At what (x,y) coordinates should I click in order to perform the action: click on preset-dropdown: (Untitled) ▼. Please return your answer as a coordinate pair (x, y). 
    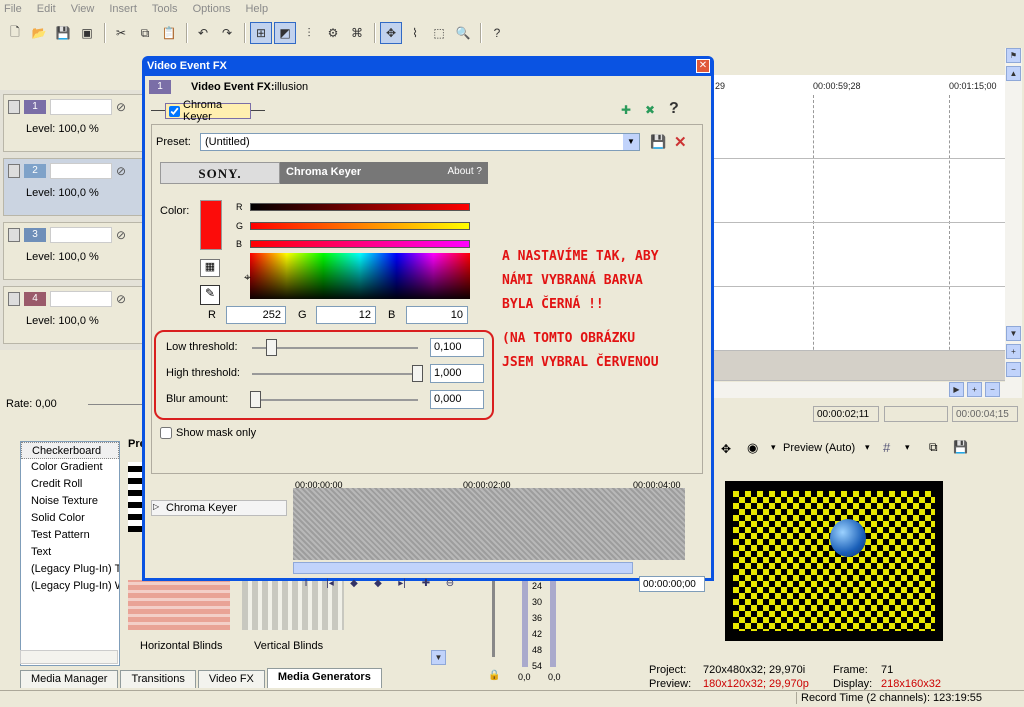
    Looking at the image, I should click on (420, 142).